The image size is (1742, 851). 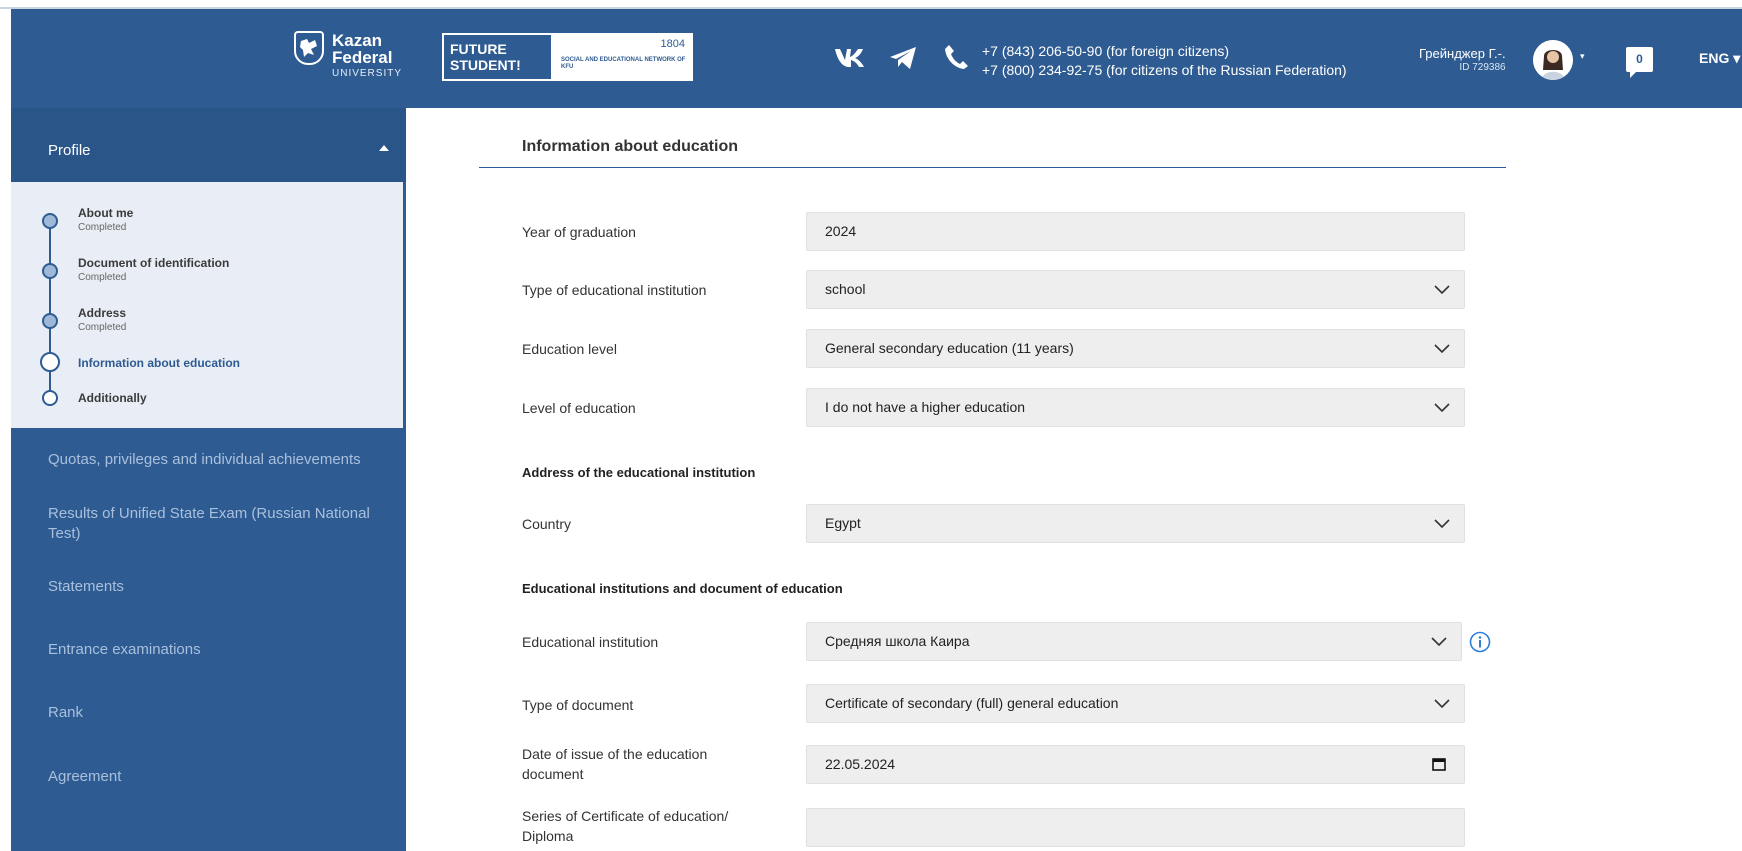 I want to click on label-year-of-graduation: Year of graduation, so click(x=579, y=232).